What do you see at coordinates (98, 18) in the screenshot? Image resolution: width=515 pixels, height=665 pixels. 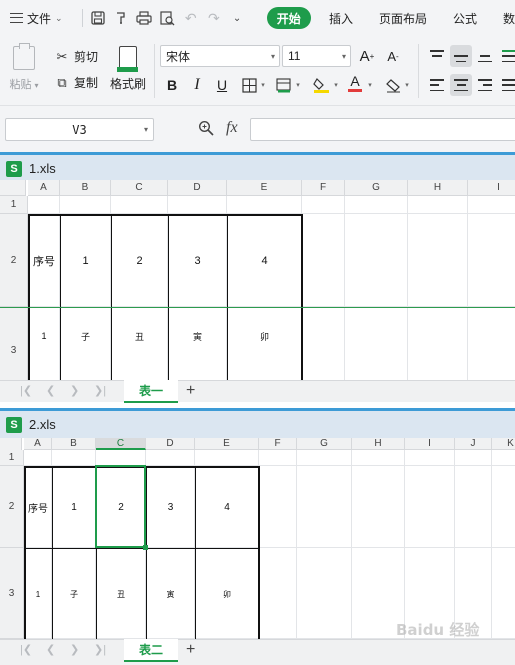 I see `save-icon` at bounding box center [98, 18].